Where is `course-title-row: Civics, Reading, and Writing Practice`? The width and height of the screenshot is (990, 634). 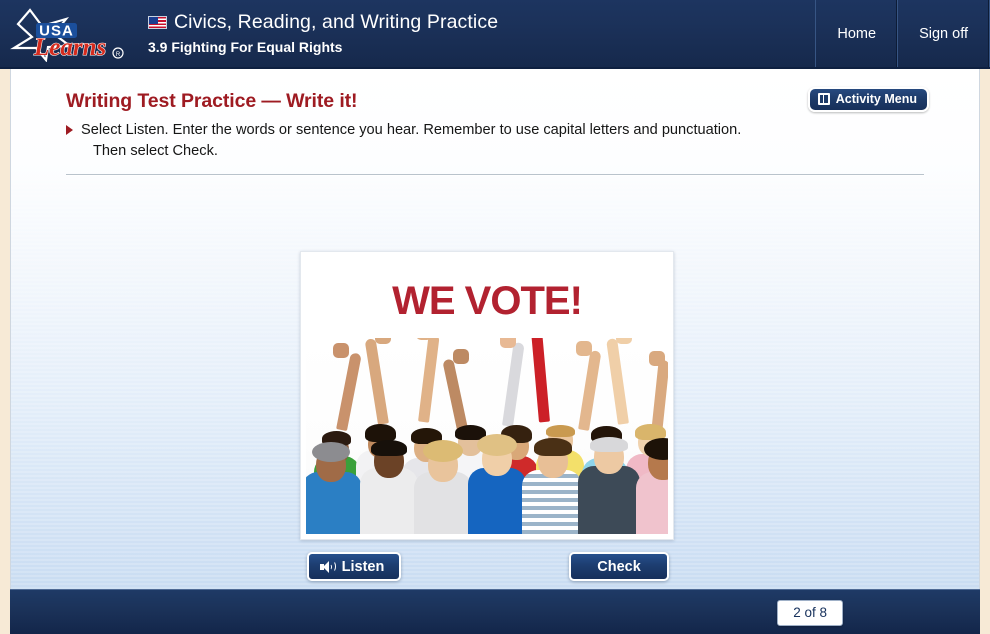
course-title-row: Civics, Reading, and Writing Practice is located at coordinates (481, 22).